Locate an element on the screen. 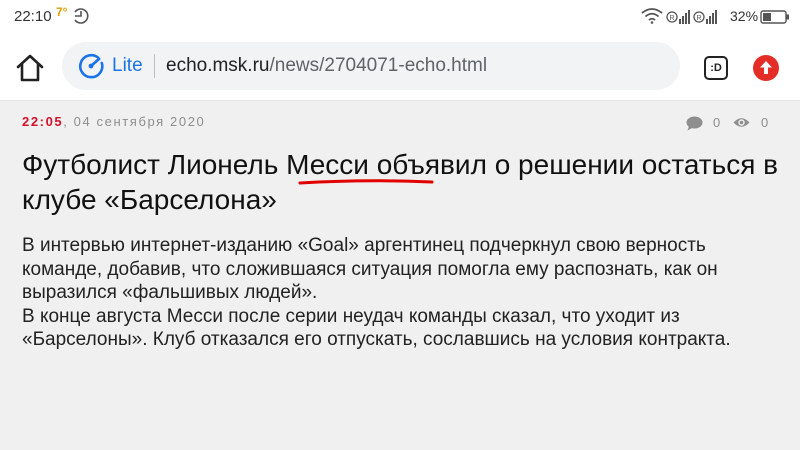  status-time: 22:10 is located at coordinates (33, 16).